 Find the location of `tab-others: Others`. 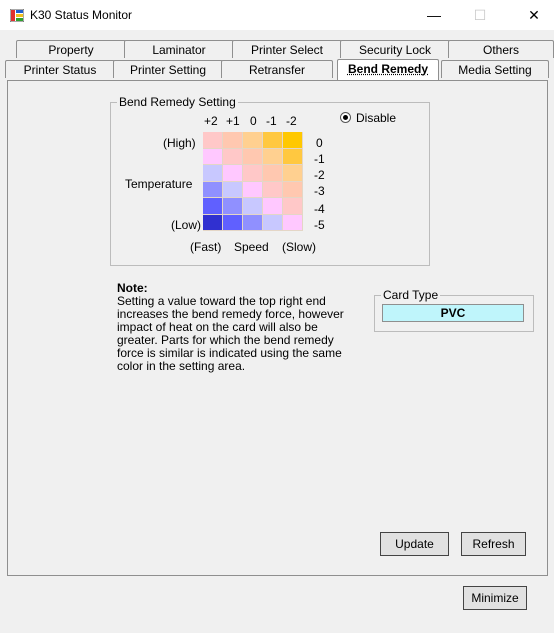

tab-others: Others is located at coordinates (501, 49).